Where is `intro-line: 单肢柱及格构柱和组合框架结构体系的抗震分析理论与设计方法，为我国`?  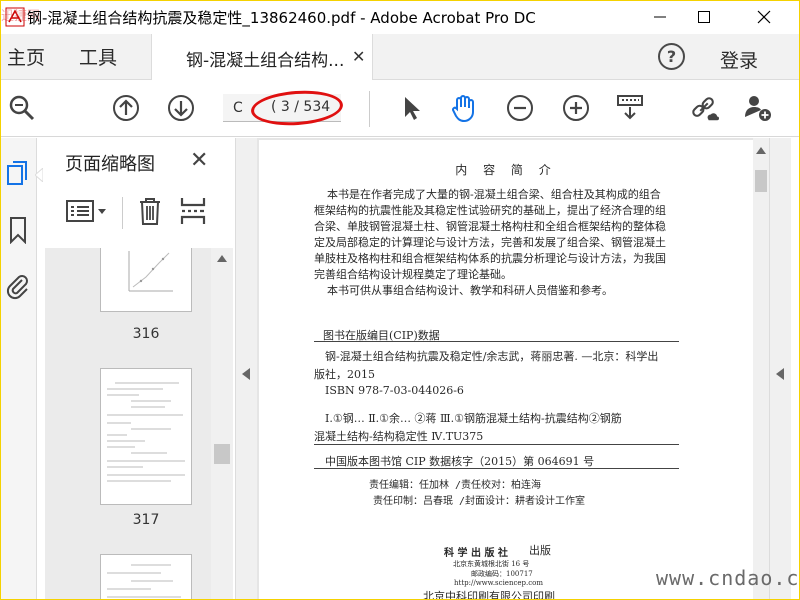 intro-line: 单肢柱及格构柱和组合框架结构体系的抗震分析理论与设计方法，为我国 is located at coordinates (490, 258).